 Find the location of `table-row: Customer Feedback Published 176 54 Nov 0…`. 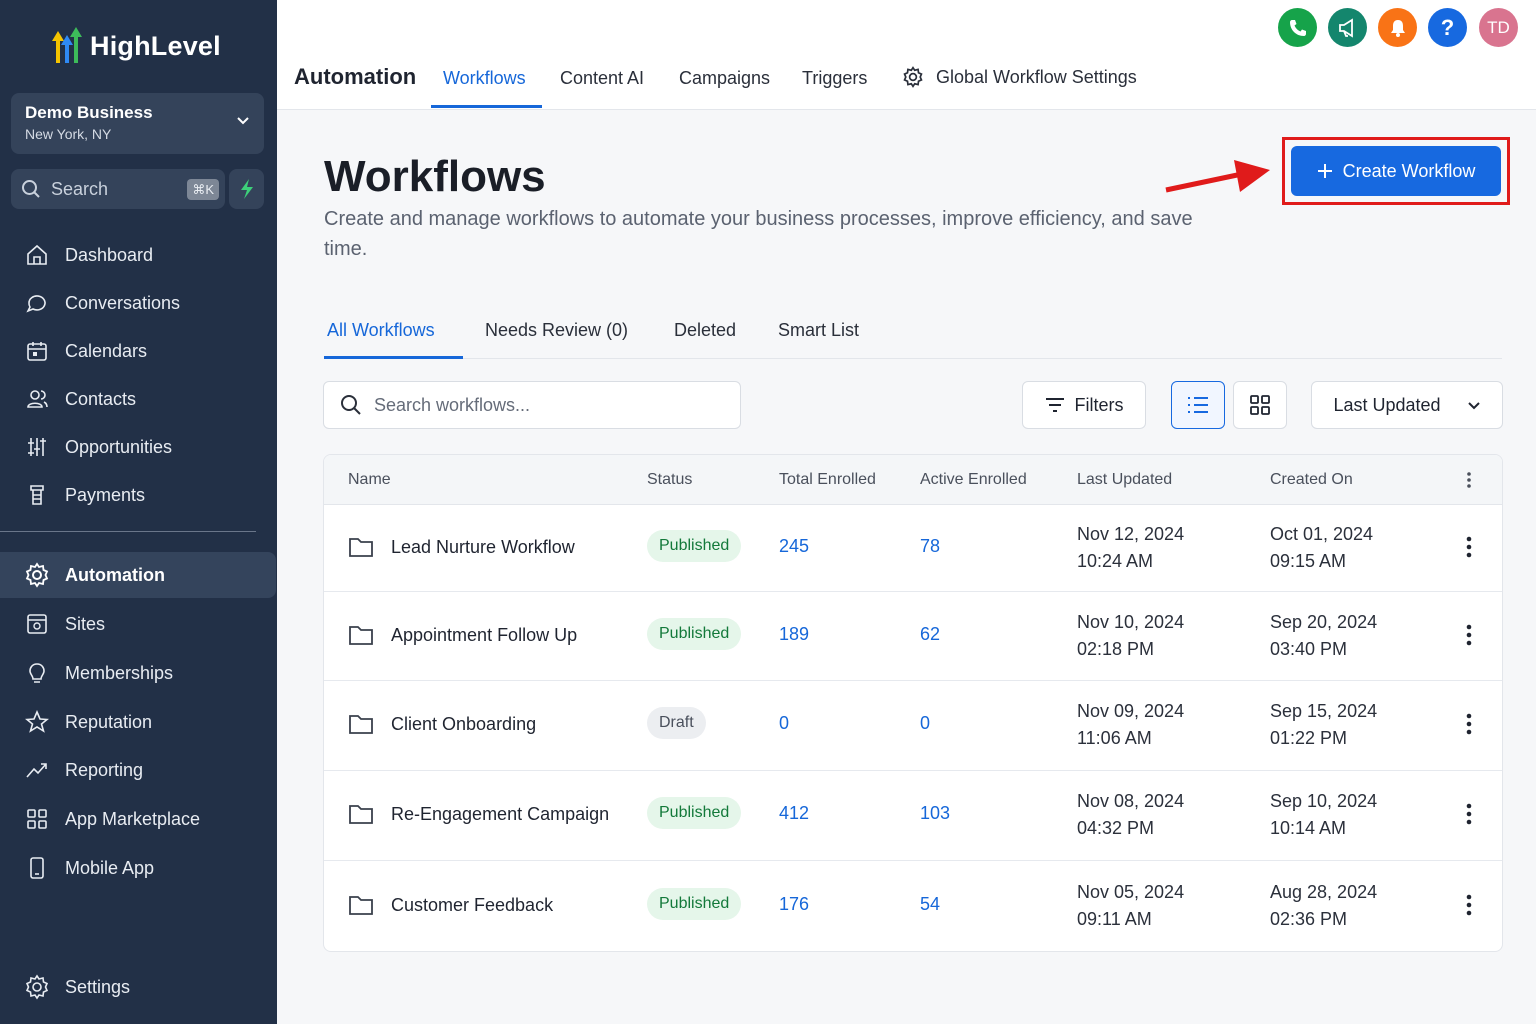

table-row: Customer Feedback Published 176 54 Nov 0… is located at coordinates (913, 906).